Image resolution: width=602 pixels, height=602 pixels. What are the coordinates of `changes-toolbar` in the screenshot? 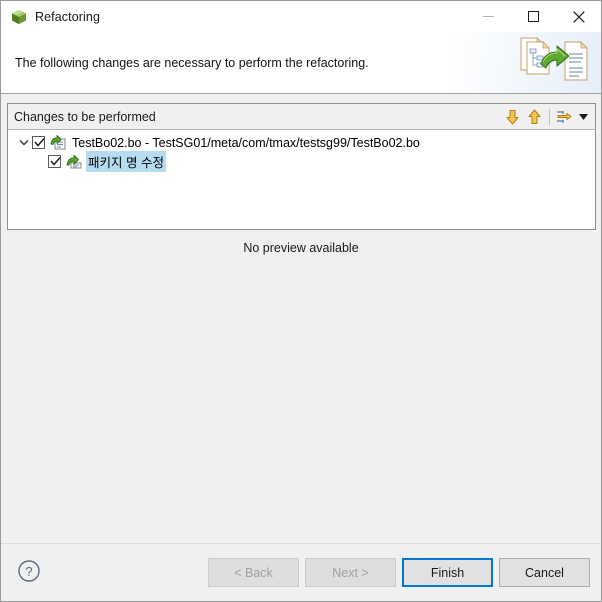 It's located at (548, 117).